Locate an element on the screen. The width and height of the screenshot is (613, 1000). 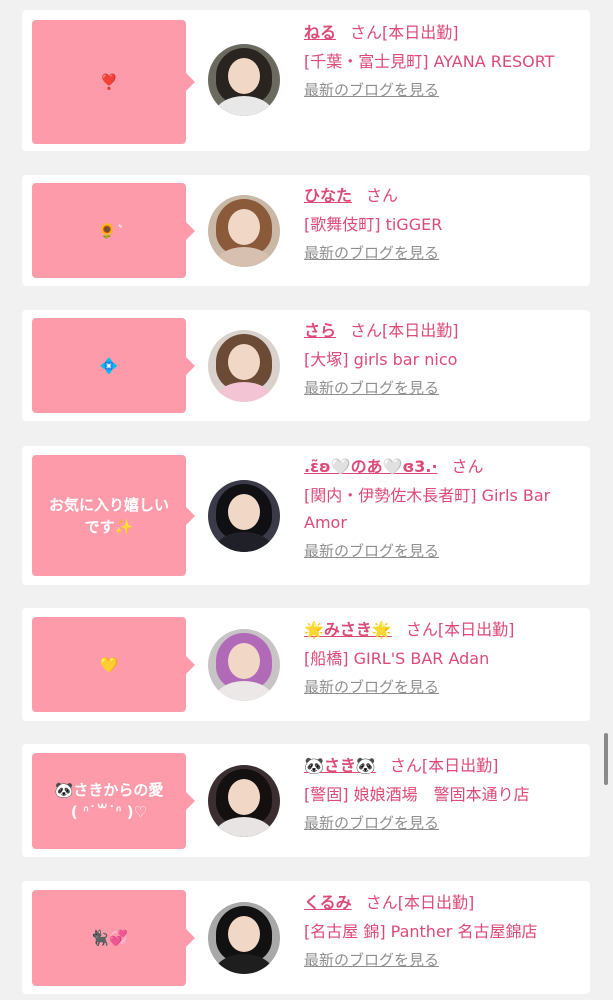
shop-name: [関内・伊勢佐木長者町] Girls Bar Amor is located at coordinates (427, 509).